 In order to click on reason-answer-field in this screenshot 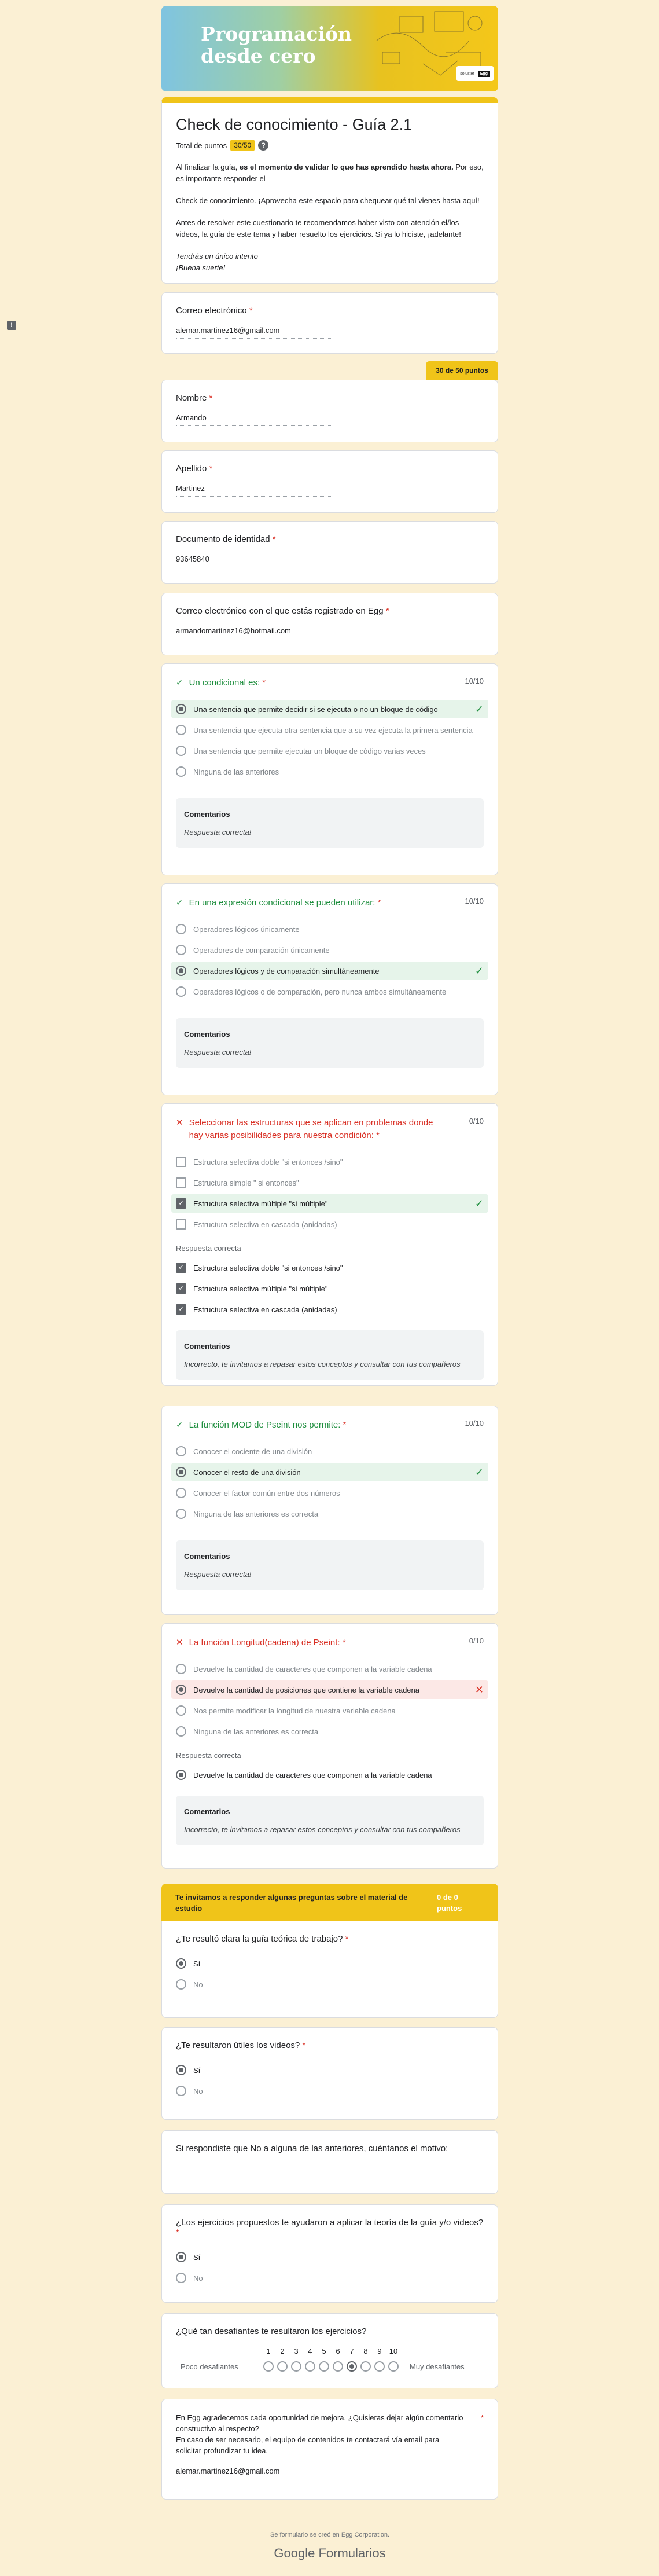, I will do `click(330, 2172)`.